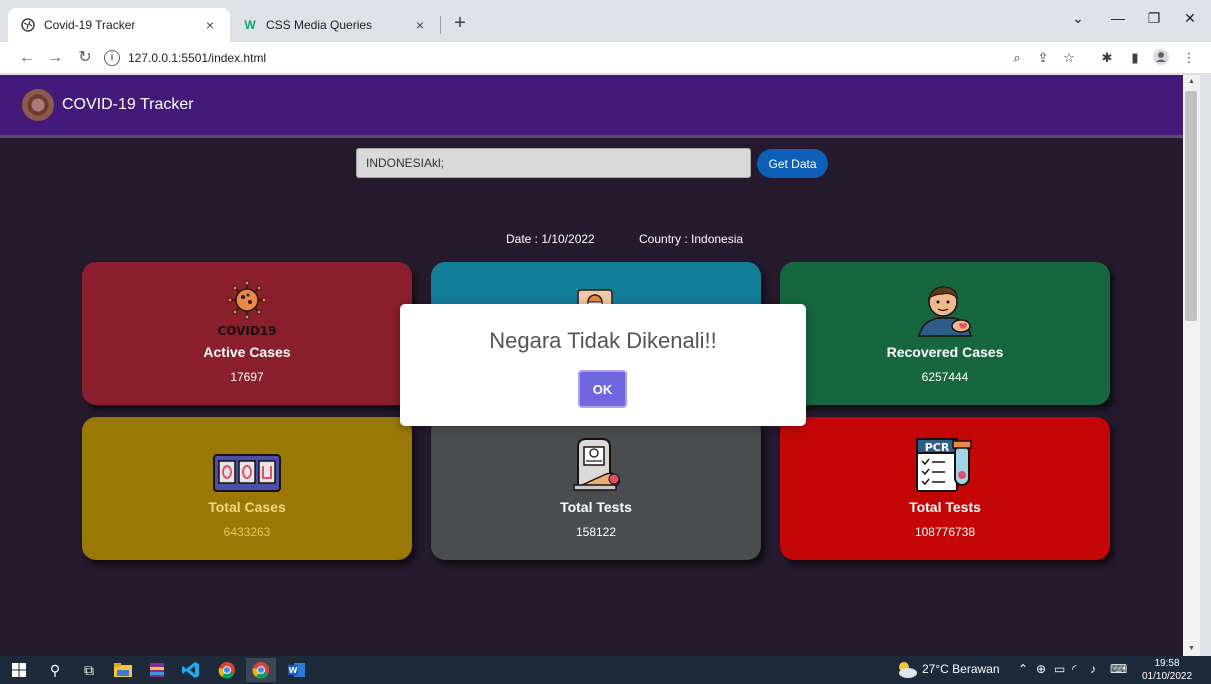 The image size is (1211, 684). Describe the element at coordinates (38, 105) in the screenshot. I see `virus-logo-icon` at that location.